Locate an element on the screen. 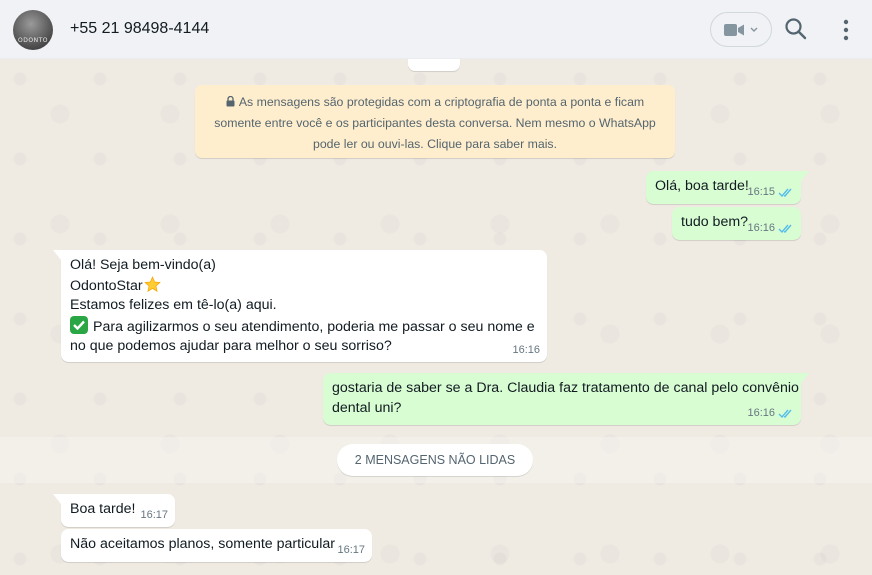 Image resolution: width=872 pixels, height=575 pixels. chat-header: ODONTO +55 21 98498-4144 is located at coordinates (436, 29).